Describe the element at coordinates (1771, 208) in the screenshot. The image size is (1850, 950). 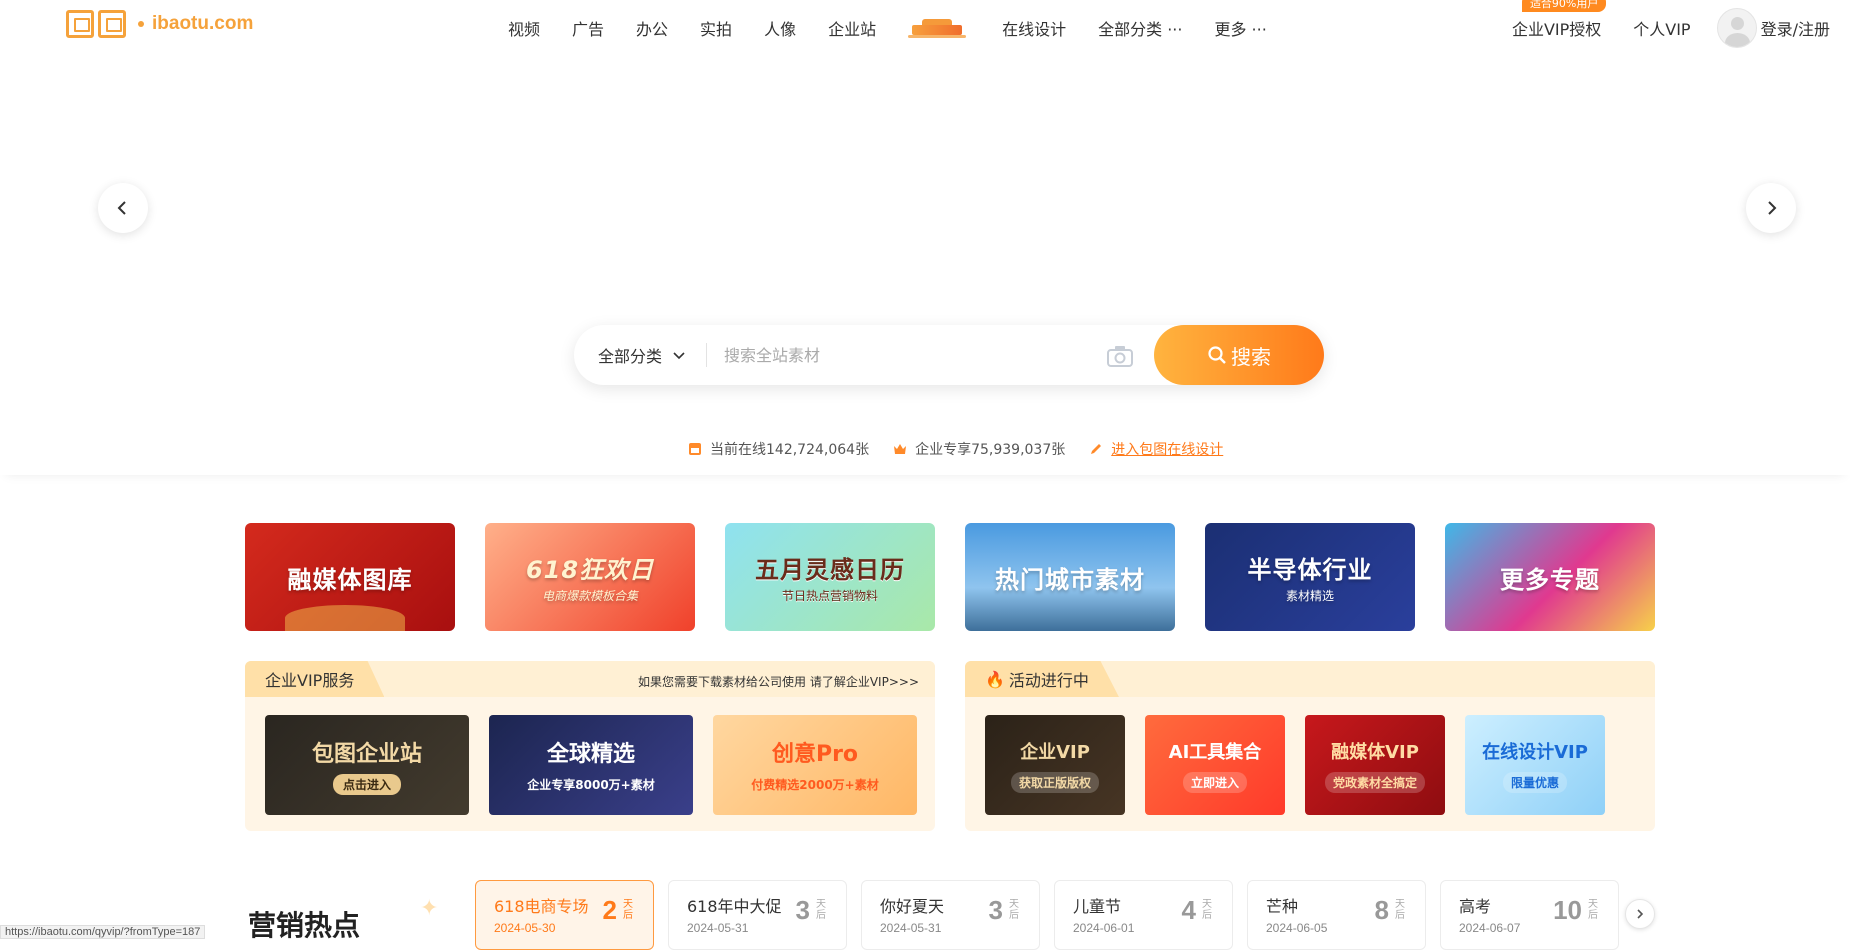
I see `carousel-next-button` at that location.